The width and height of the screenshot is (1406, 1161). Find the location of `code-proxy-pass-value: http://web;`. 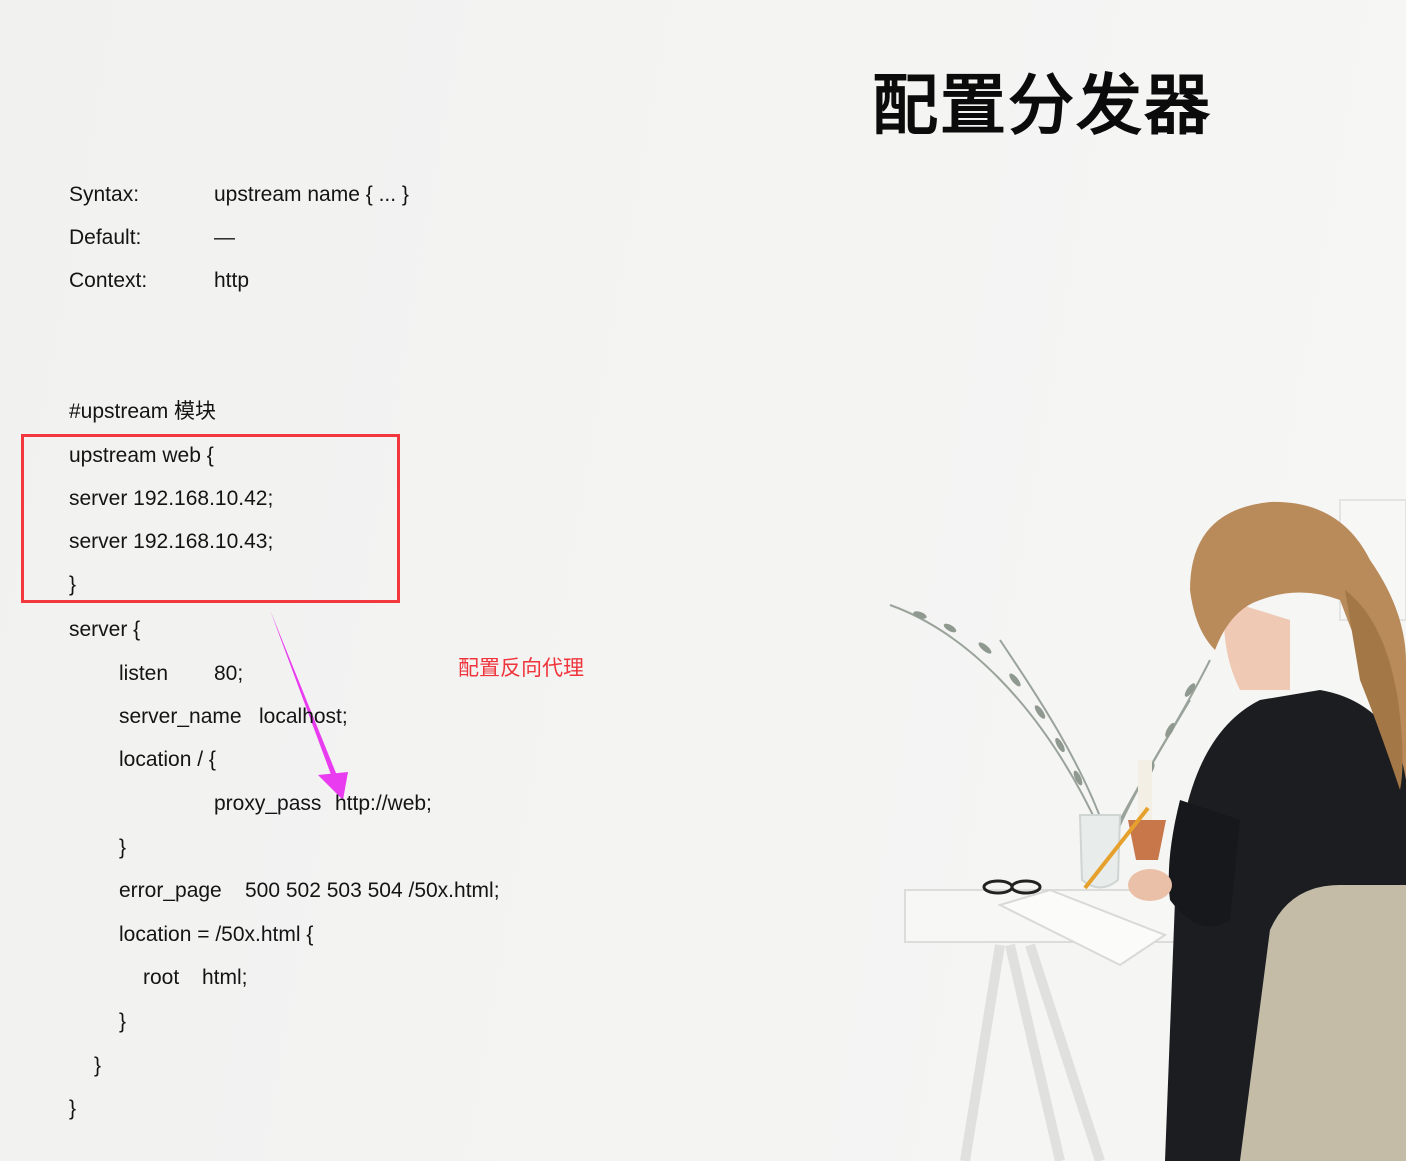

code-proxy-pass-value: http://web; is located at coordinates (383, 803).